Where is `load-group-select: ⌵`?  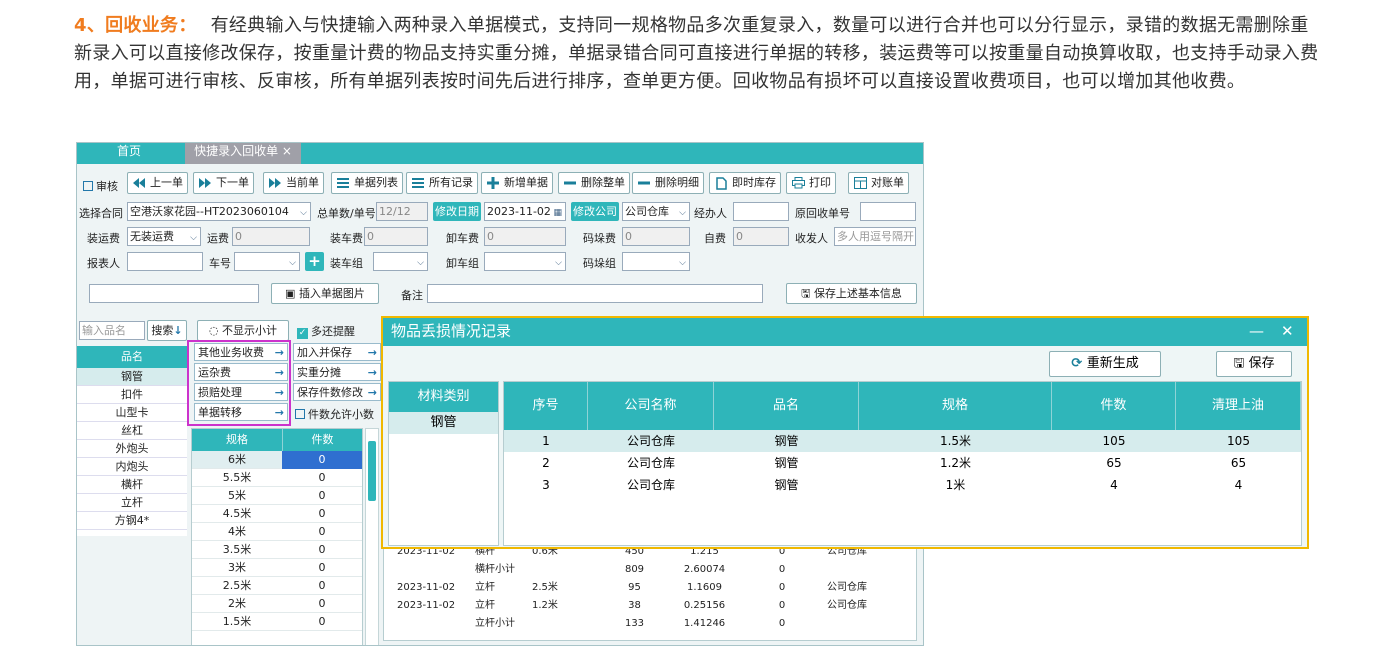
load-group-select: ⌵ is located at coordinates (400, 261).